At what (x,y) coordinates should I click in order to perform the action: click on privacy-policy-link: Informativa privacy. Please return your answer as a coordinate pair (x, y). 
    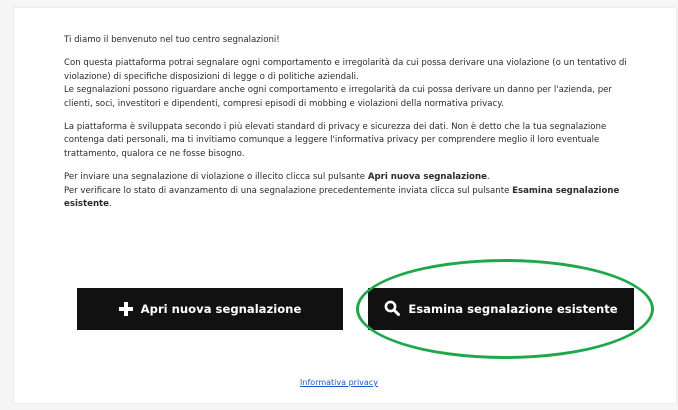
    Looking at the image, I should click on (339, 382).